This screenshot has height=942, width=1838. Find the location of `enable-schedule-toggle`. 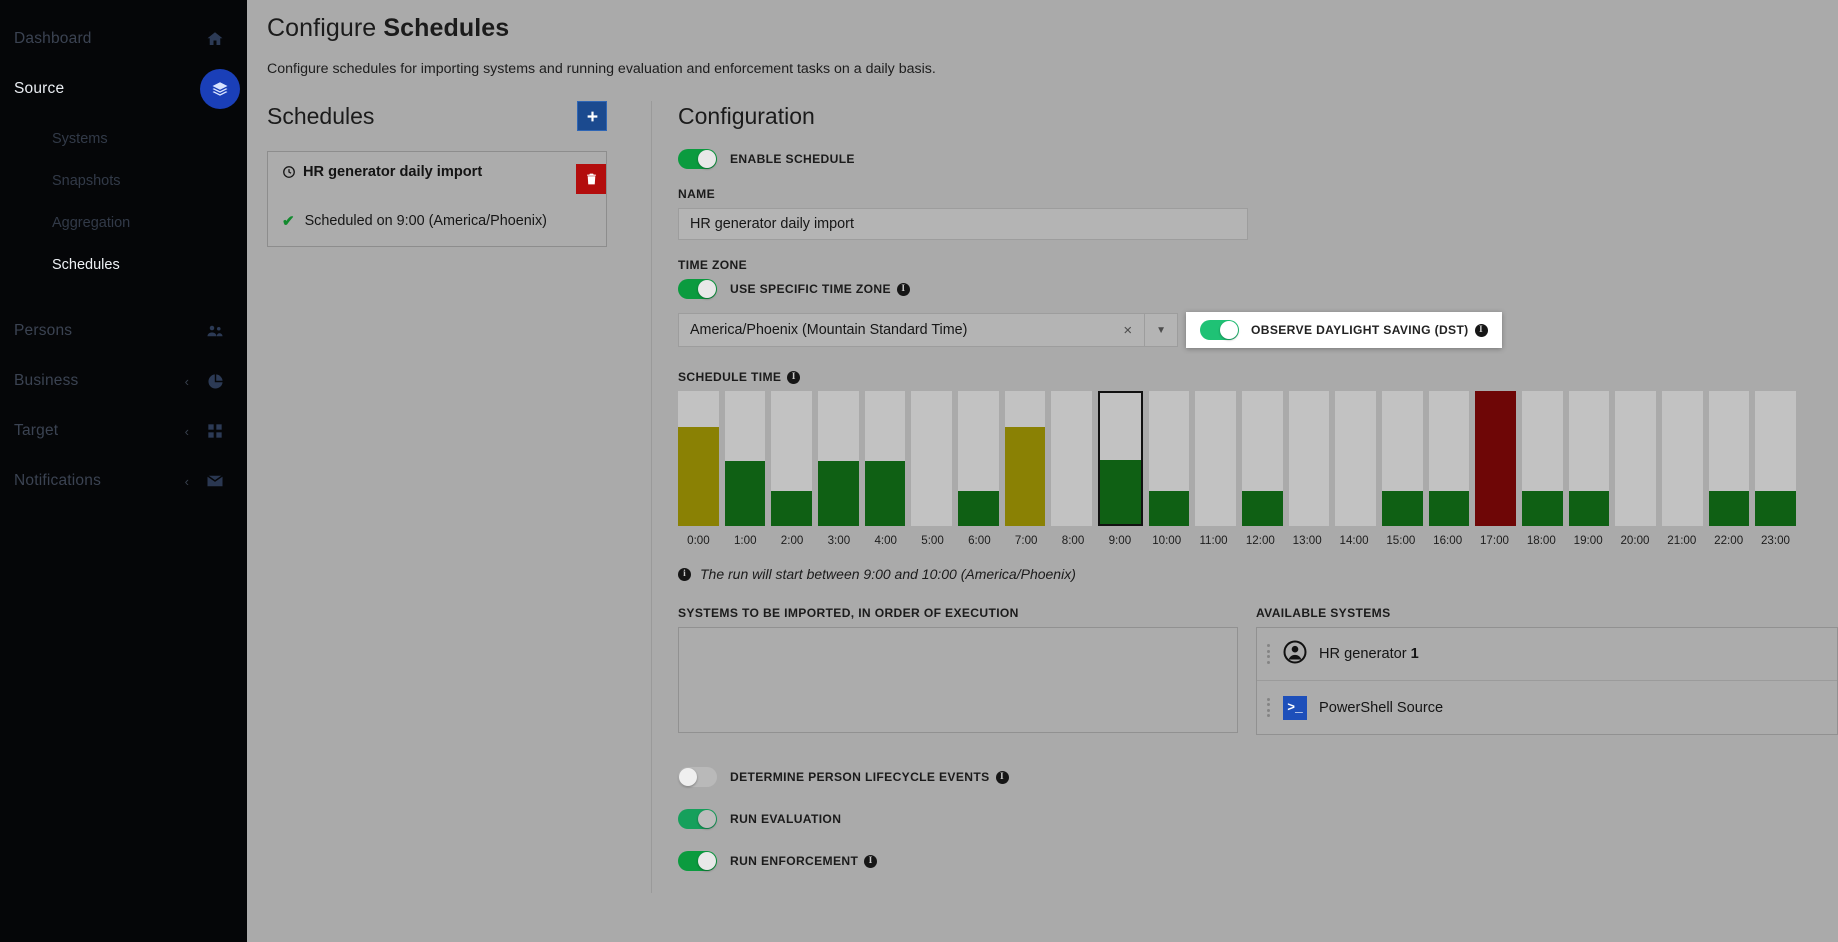

enable-schedule-toggle is located at coordinates (697, 159).